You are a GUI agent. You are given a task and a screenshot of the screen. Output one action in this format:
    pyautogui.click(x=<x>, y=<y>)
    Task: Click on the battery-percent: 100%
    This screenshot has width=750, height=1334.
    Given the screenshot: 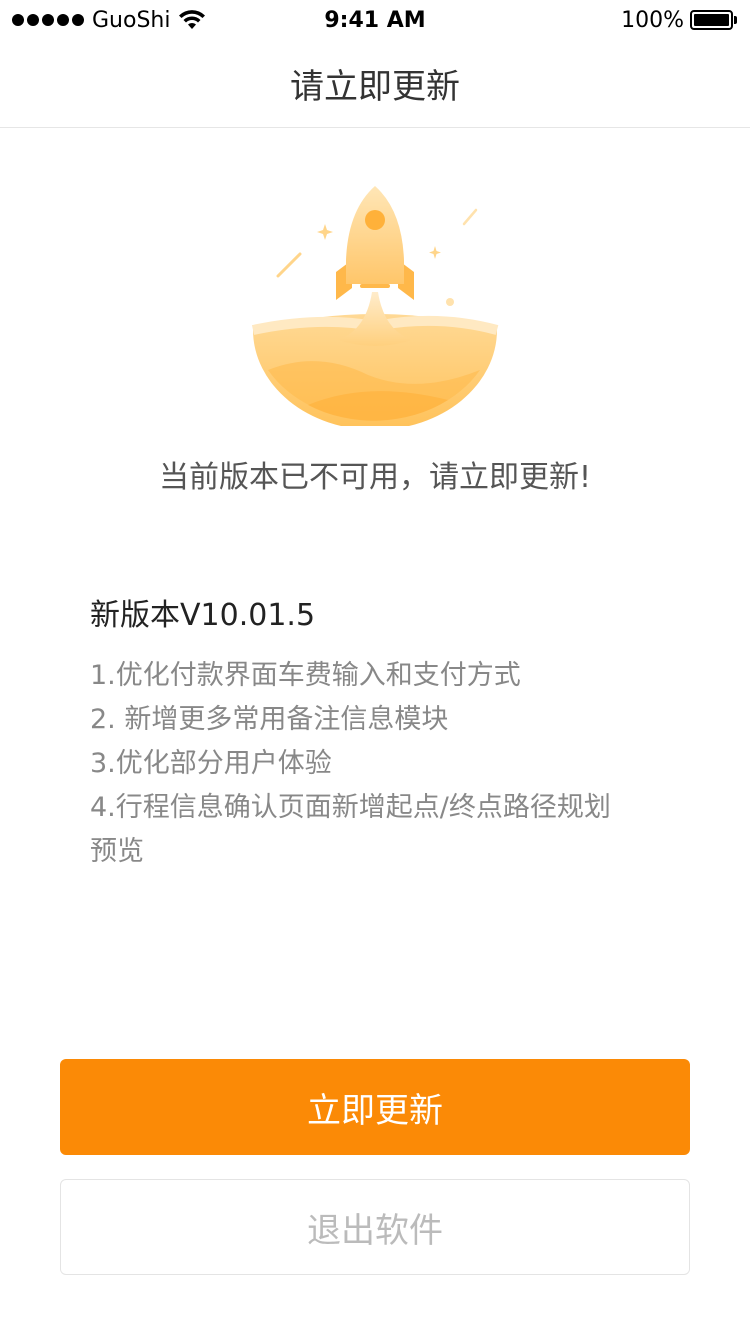 What is the action you would take?
    pyautogui.click(x=652, y=20)
    